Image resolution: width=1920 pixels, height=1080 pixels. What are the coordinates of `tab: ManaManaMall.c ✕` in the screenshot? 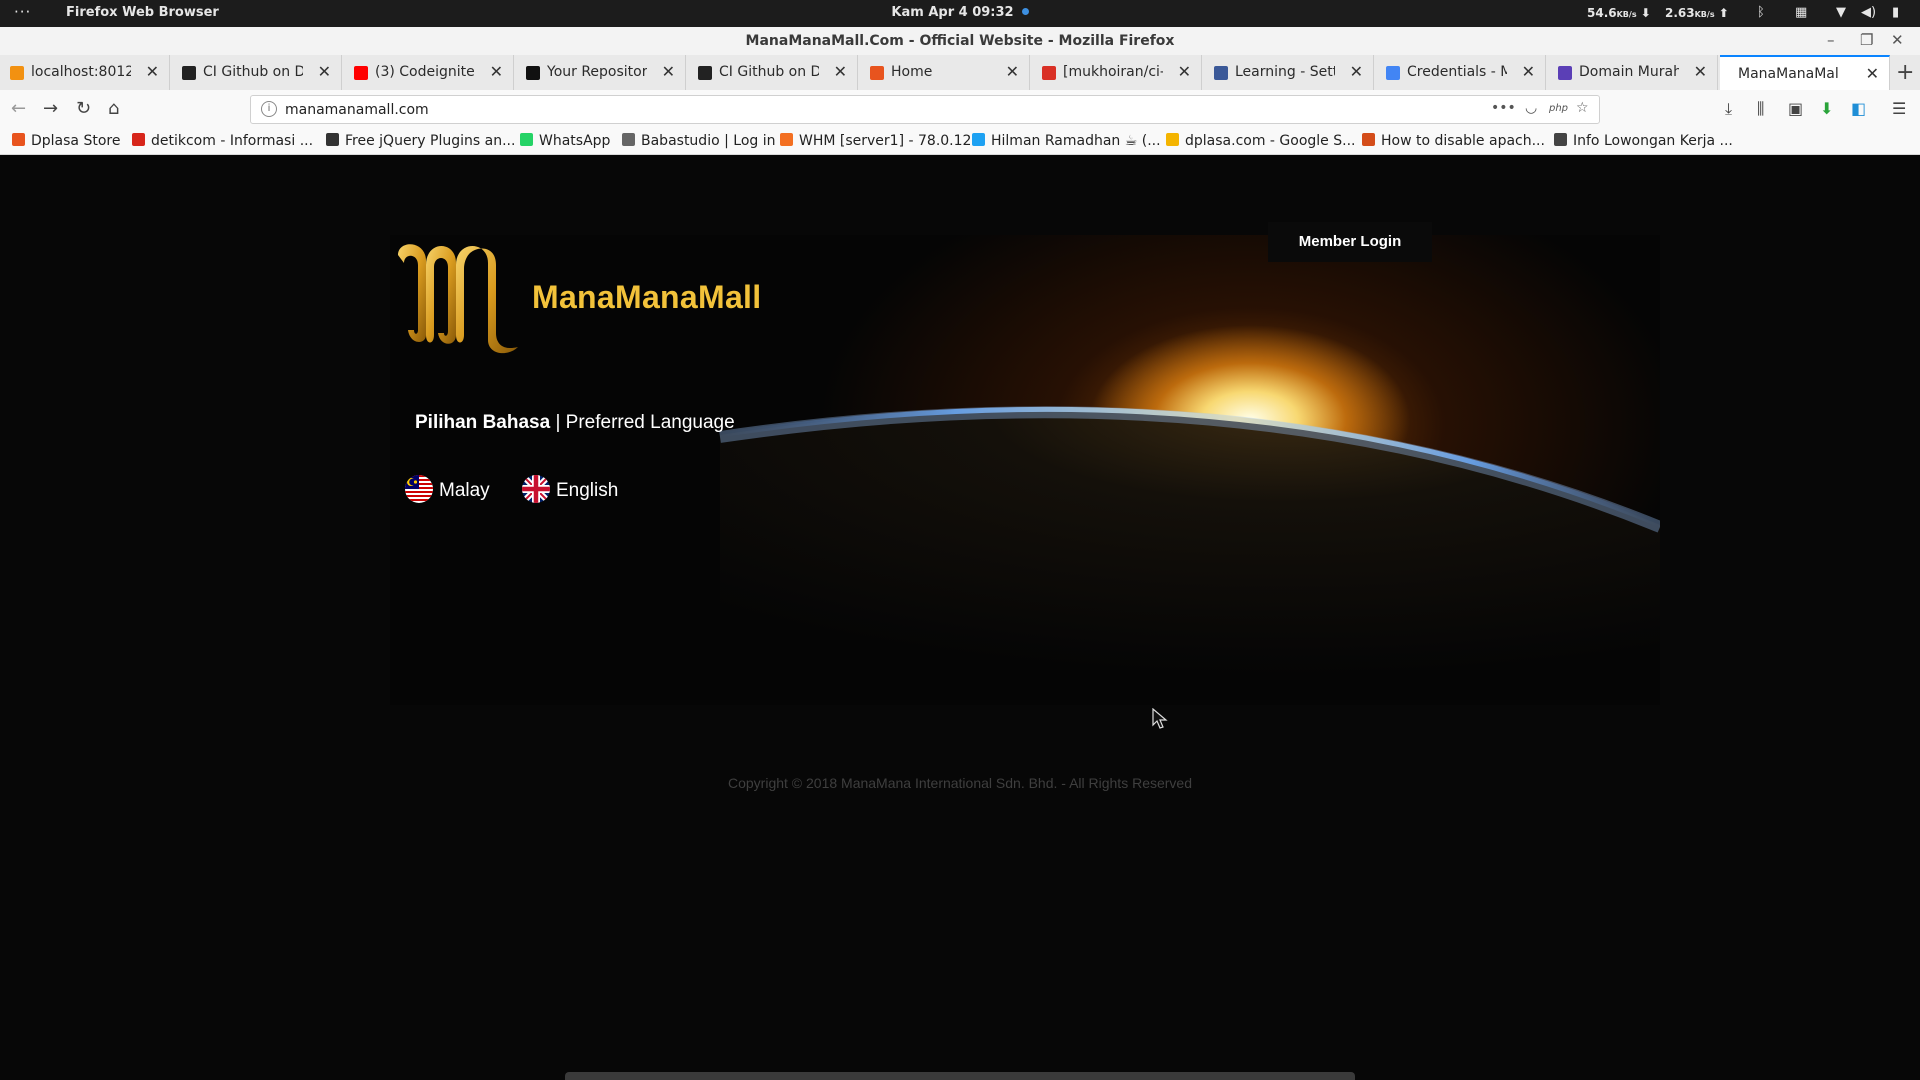 It's located at (1805, 72).